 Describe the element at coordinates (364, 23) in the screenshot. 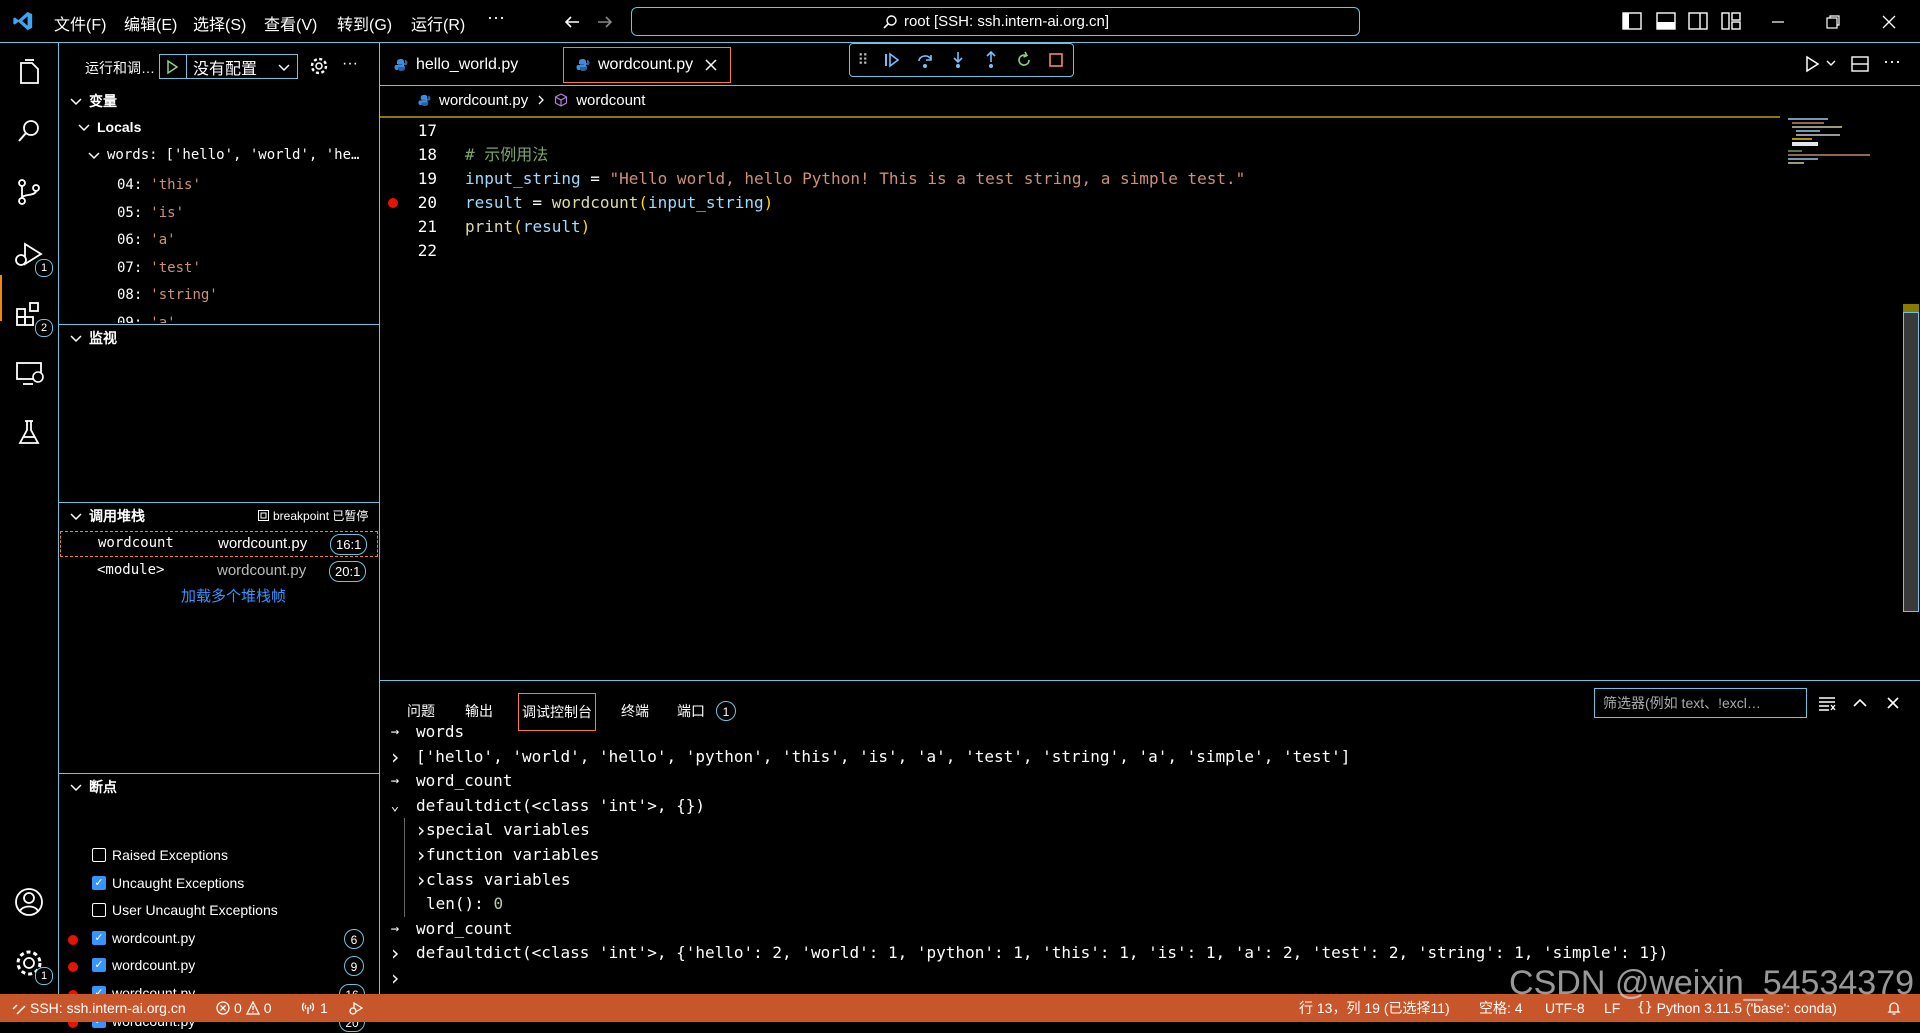

I see `menu-go: 转到(G)` at that location.